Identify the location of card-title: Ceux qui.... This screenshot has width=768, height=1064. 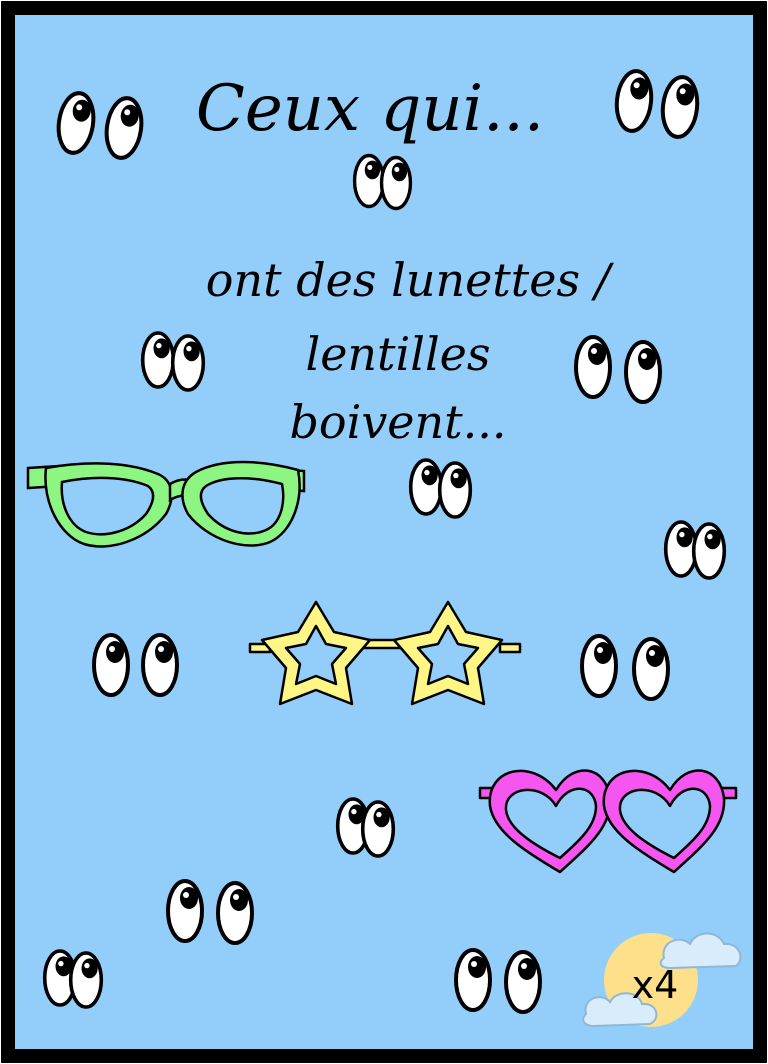
(370, 109).